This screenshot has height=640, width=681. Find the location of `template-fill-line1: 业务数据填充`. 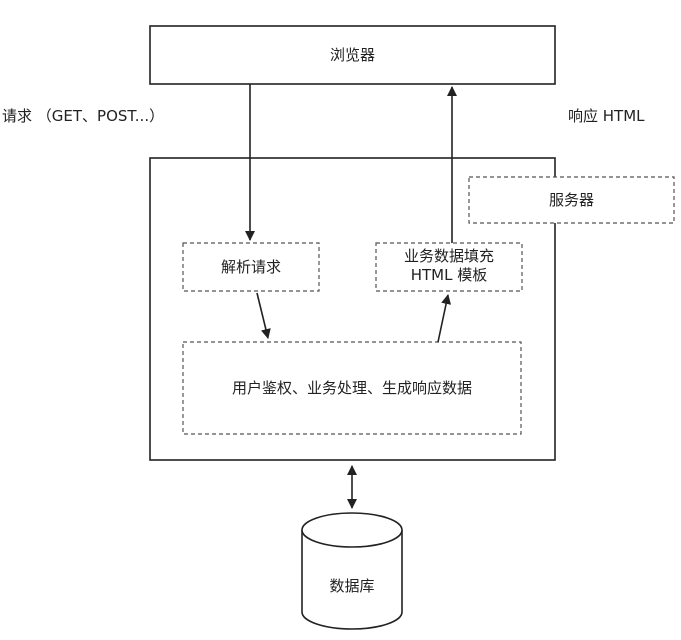

template-fill-line1: 业务数据填充 is located at coordinates (448, 256).